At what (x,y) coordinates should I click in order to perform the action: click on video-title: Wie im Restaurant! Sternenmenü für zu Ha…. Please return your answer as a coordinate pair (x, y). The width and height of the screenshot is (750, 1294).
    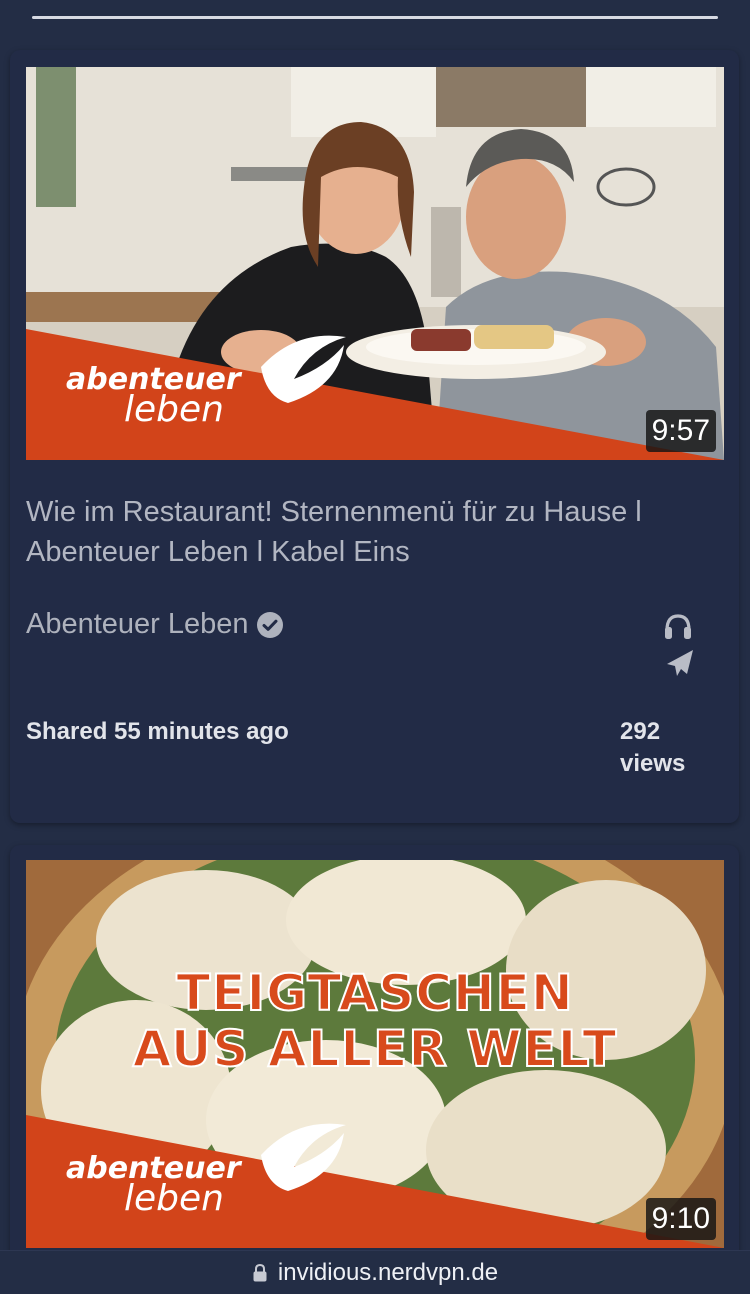
    Looking at the image, I should click on (371, 532).